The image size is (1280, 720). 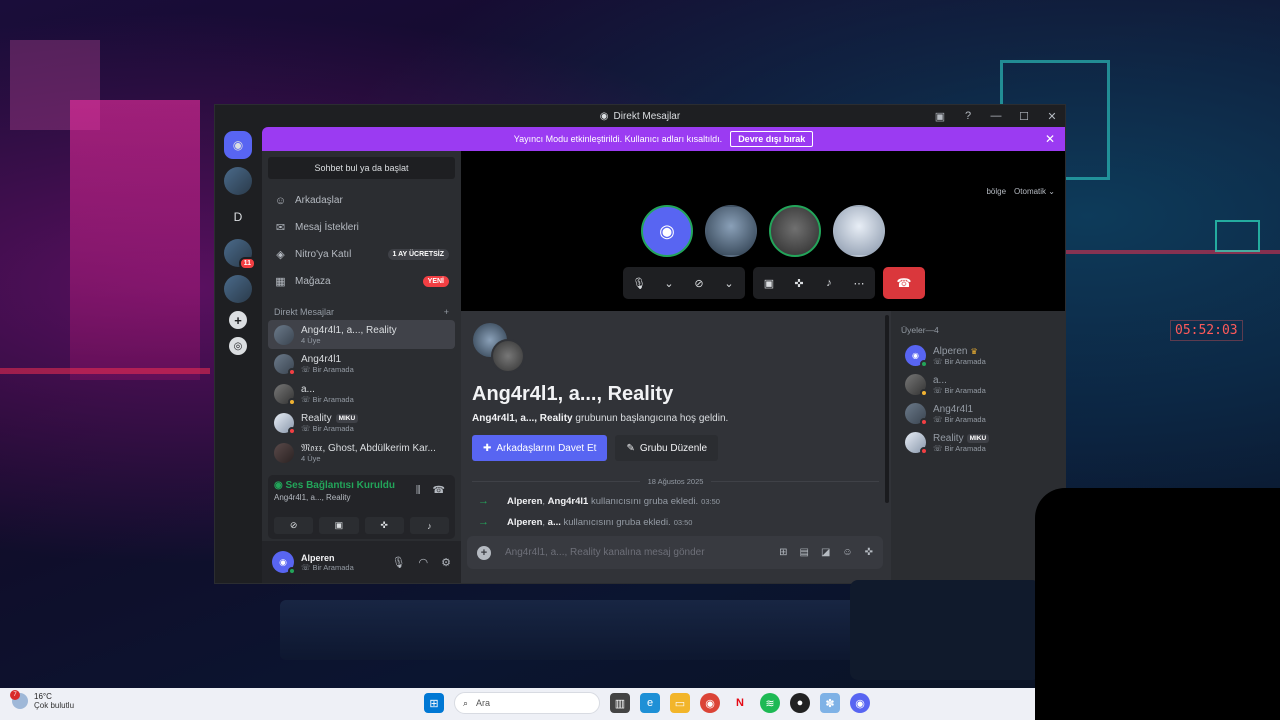 I want to click on activity-button: ✜, so click(x=384, y=525).